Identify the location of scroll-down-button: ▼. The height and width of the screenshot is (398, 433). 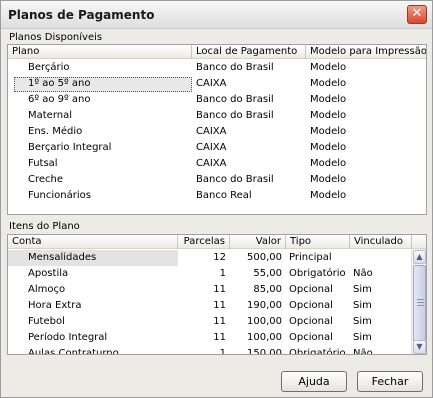
(419, 347).